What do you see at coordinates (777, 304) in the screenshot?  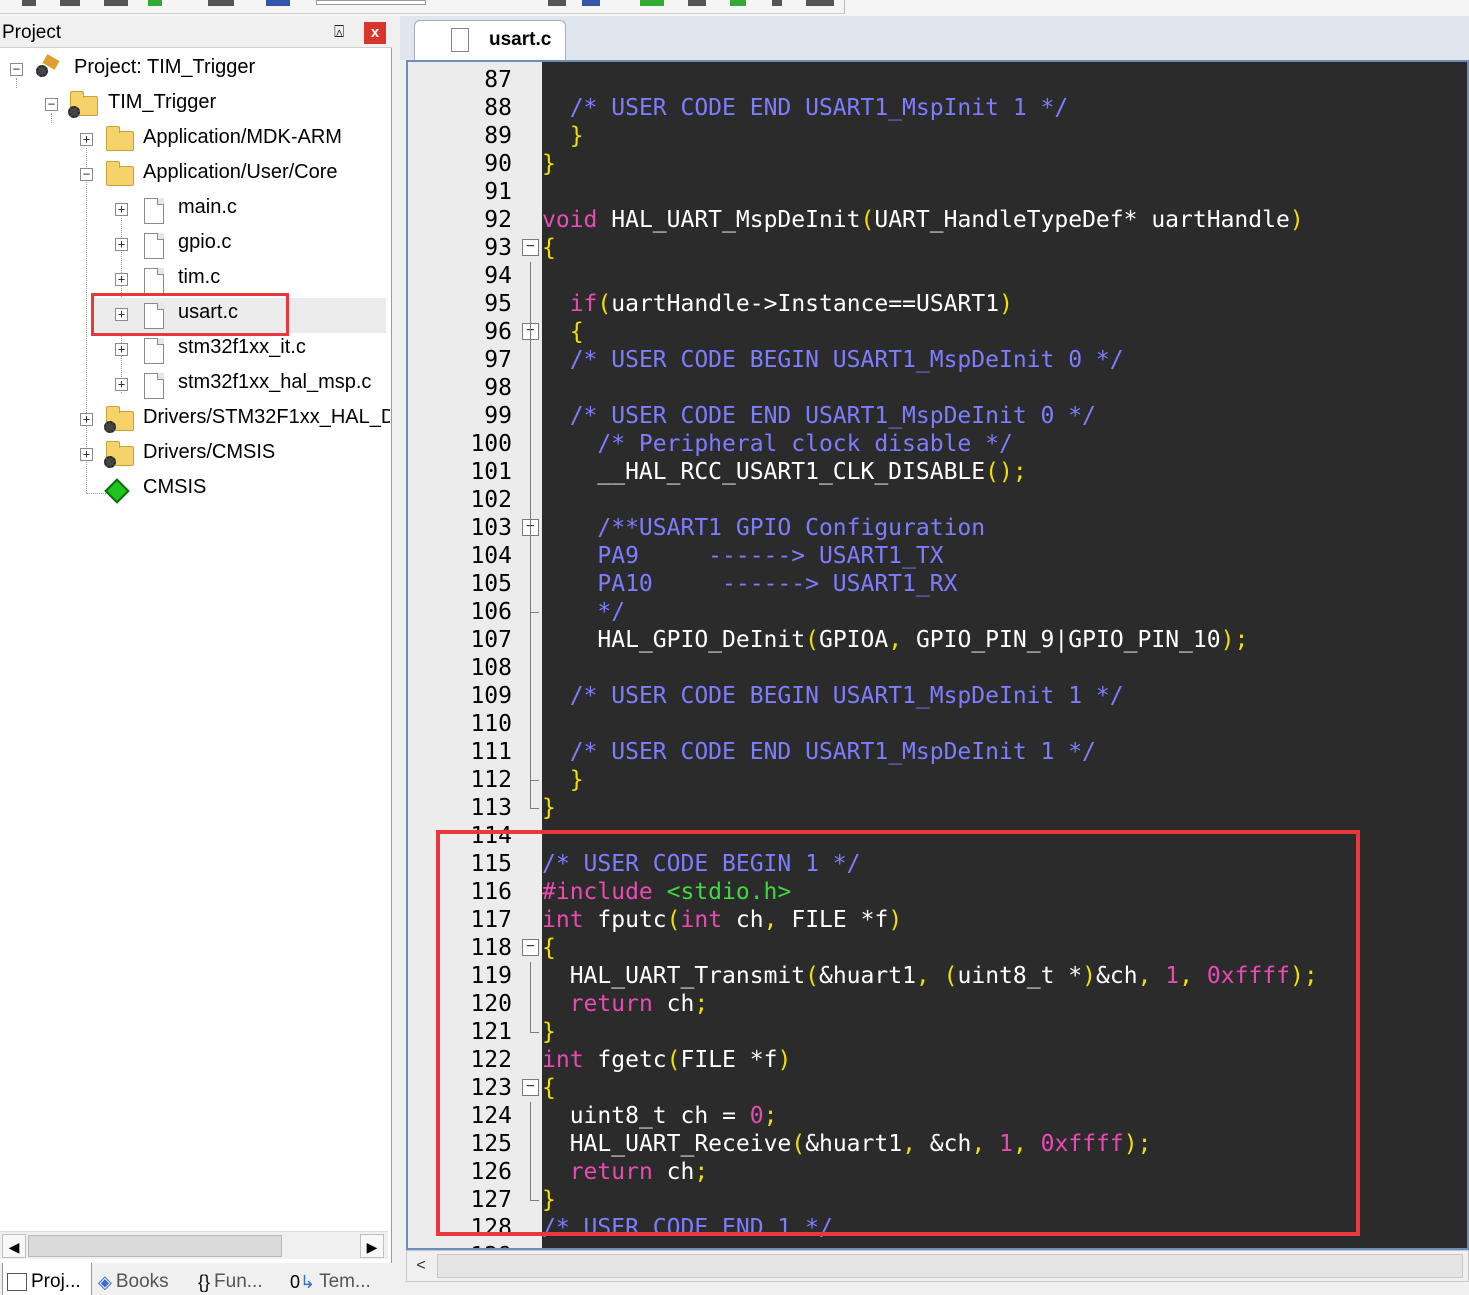 I see `code-line: if(uartHandle->Instance==USART1)` at bounding box center [777, 304].